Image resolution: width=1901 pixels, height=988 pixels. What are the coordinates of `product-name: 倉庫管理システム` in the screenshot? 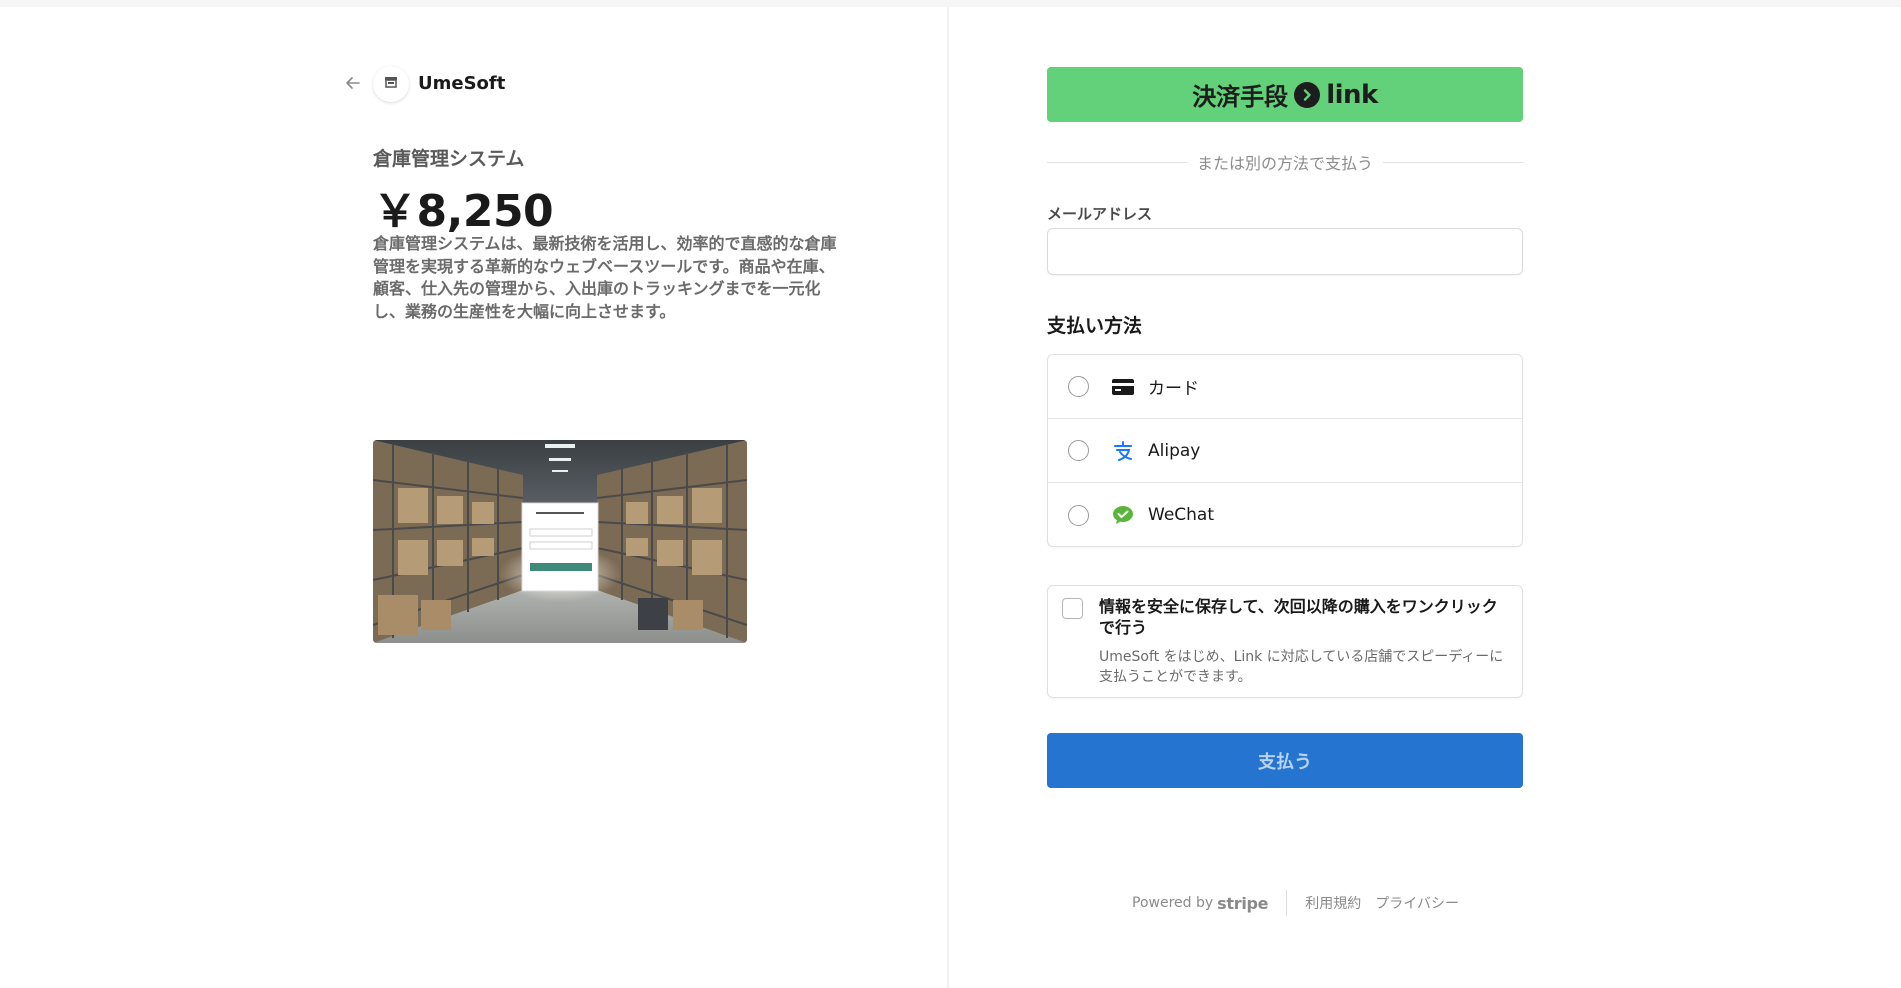 It's located at (449, 159).